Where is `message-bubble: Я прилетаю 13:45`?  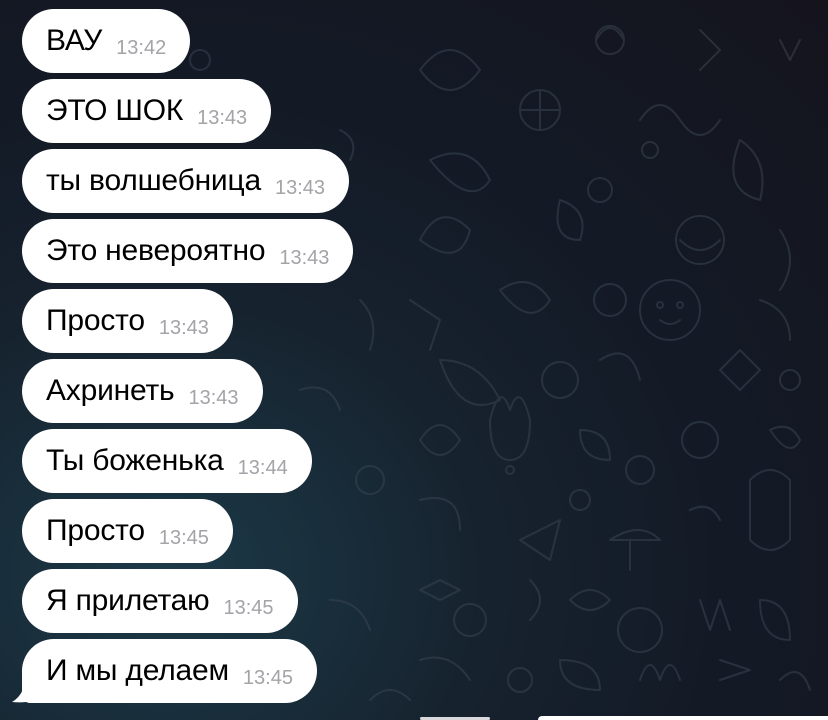
message-bubble: Я прилетаю 13:45 is located at coordinates (160, 601).